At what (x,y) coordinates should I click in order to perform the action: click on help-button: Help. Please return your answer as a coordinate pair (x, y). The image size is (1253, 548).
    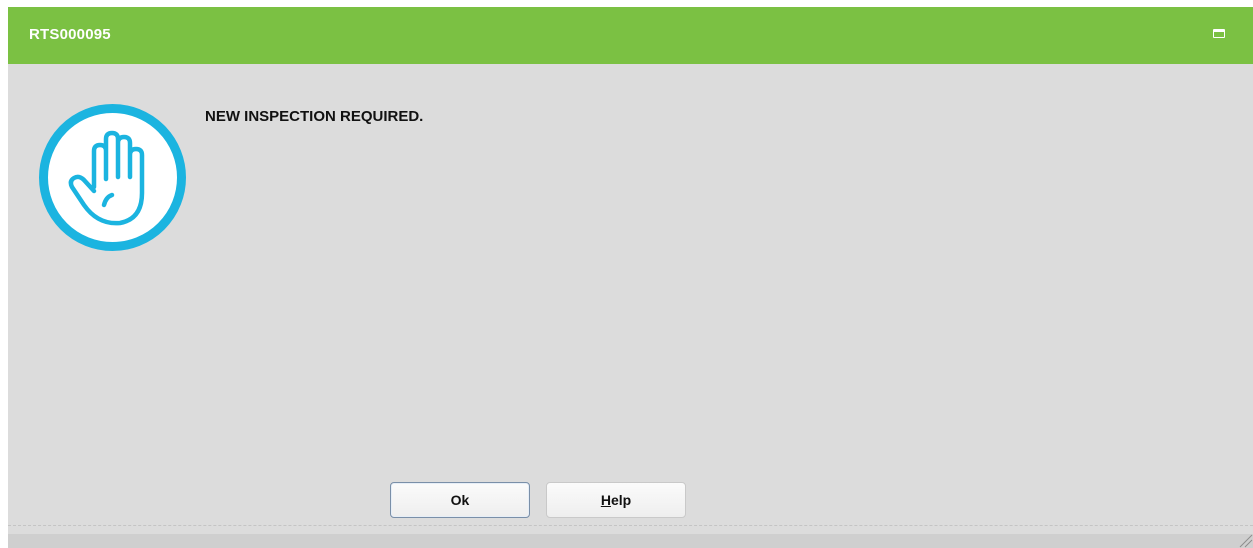
    Looking at the image, I should click on (616, 500).